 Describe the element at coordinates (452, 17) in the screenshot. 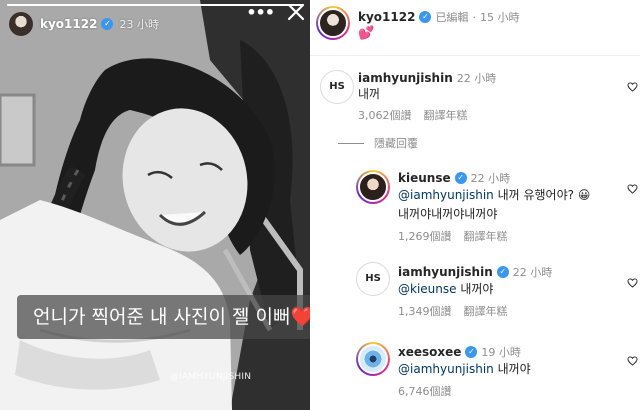

I see `post-edited-label: 已編輯` at that location.